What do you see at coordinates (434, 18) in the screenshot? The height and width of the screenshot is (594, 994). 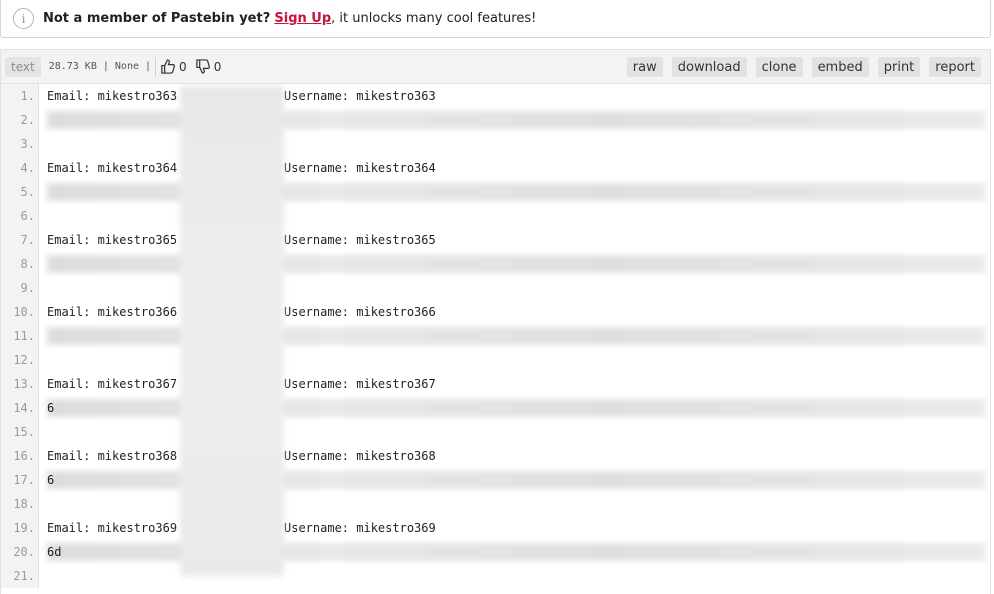 I see `notice-rest-text: , it unlocks many cool features!` at bounding box center [434, 18].